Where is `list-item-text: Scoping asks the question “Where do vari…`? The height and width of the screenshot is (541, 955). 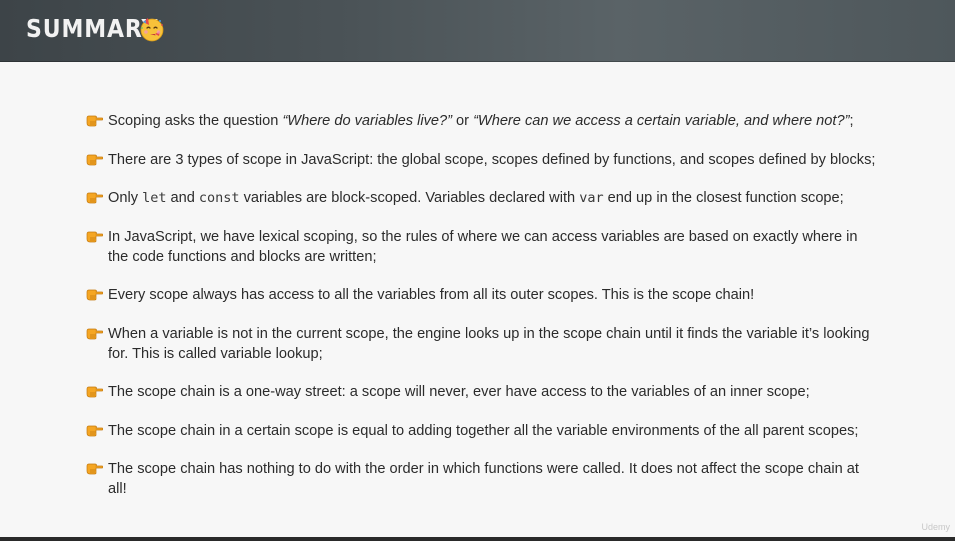
list-item-text: Scoping asks the question “Where do vari… is located at coordinates (481, 121).